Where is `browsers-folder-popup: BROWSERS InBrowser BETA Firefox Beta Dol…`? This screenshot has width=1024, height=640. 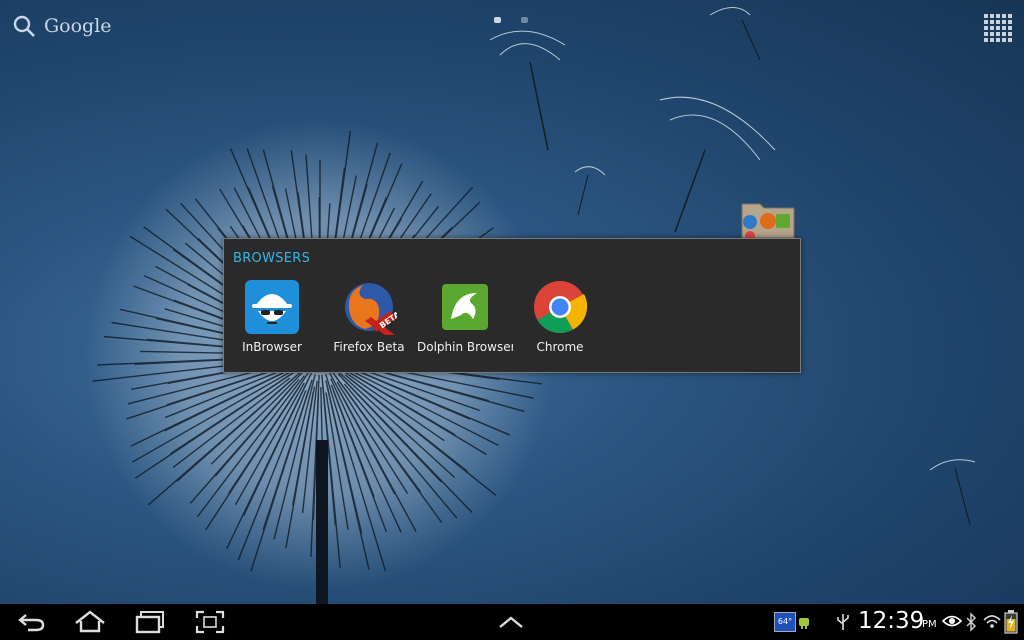
browsers-folder-popup: BROWSERS InBrowser BETA Firefox Beta Dol… is located at coordinates (512, 305).